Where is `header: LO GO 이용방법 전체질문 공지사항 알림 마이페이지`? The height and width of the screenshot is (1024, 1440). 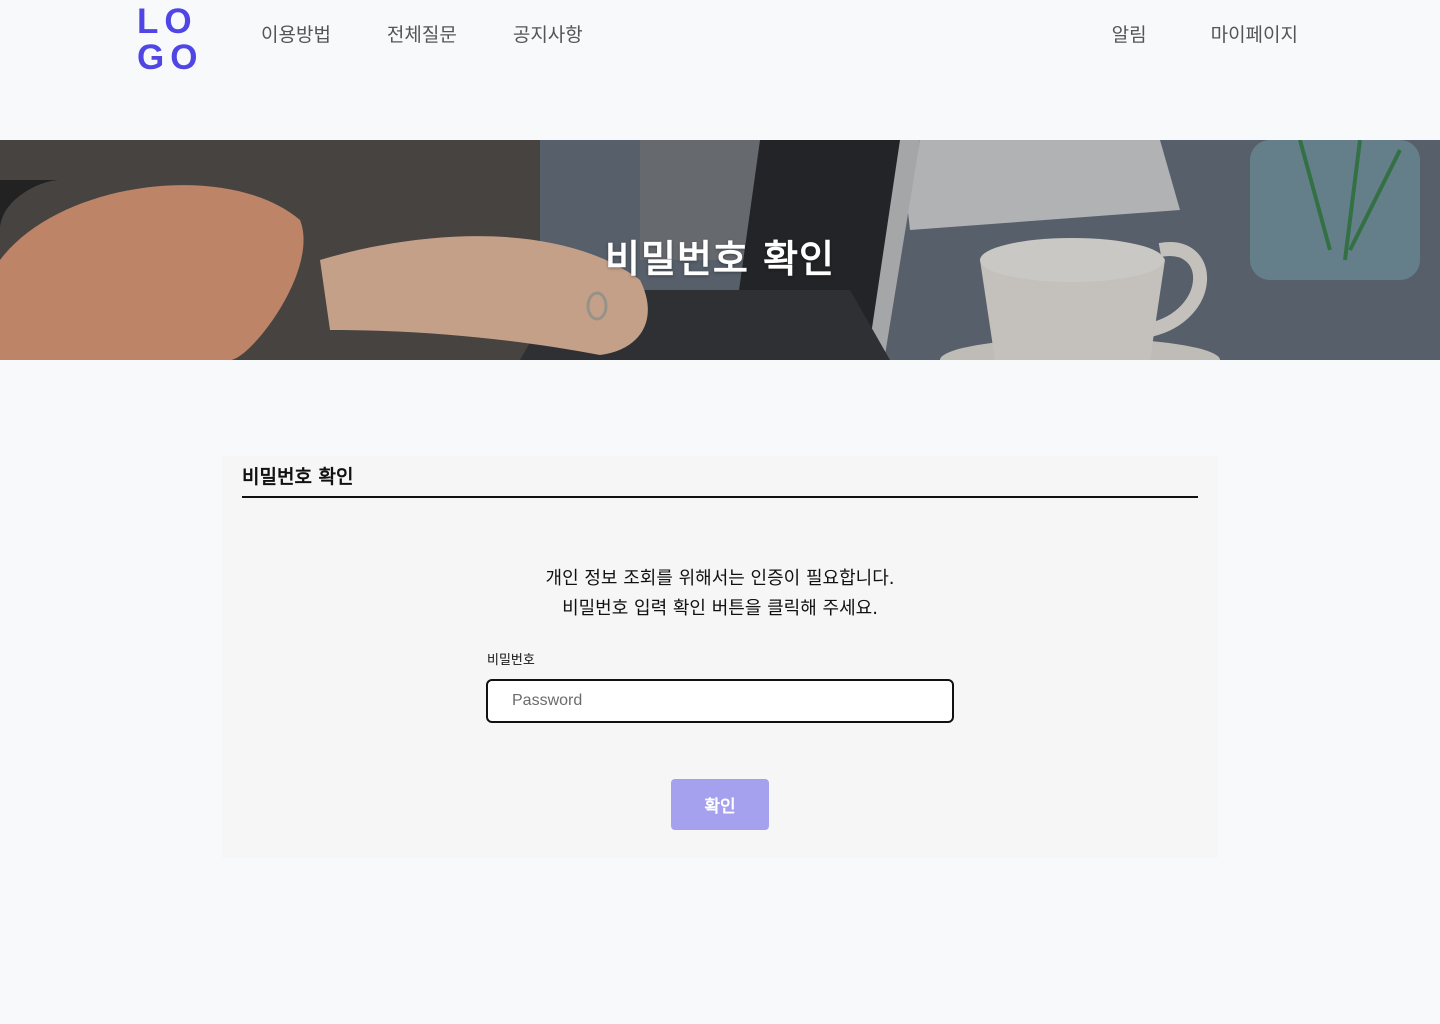
header: LO GO 이용방법 전체질문 공지사항 알림 마이페이지 is located at coordinates (720, 70).